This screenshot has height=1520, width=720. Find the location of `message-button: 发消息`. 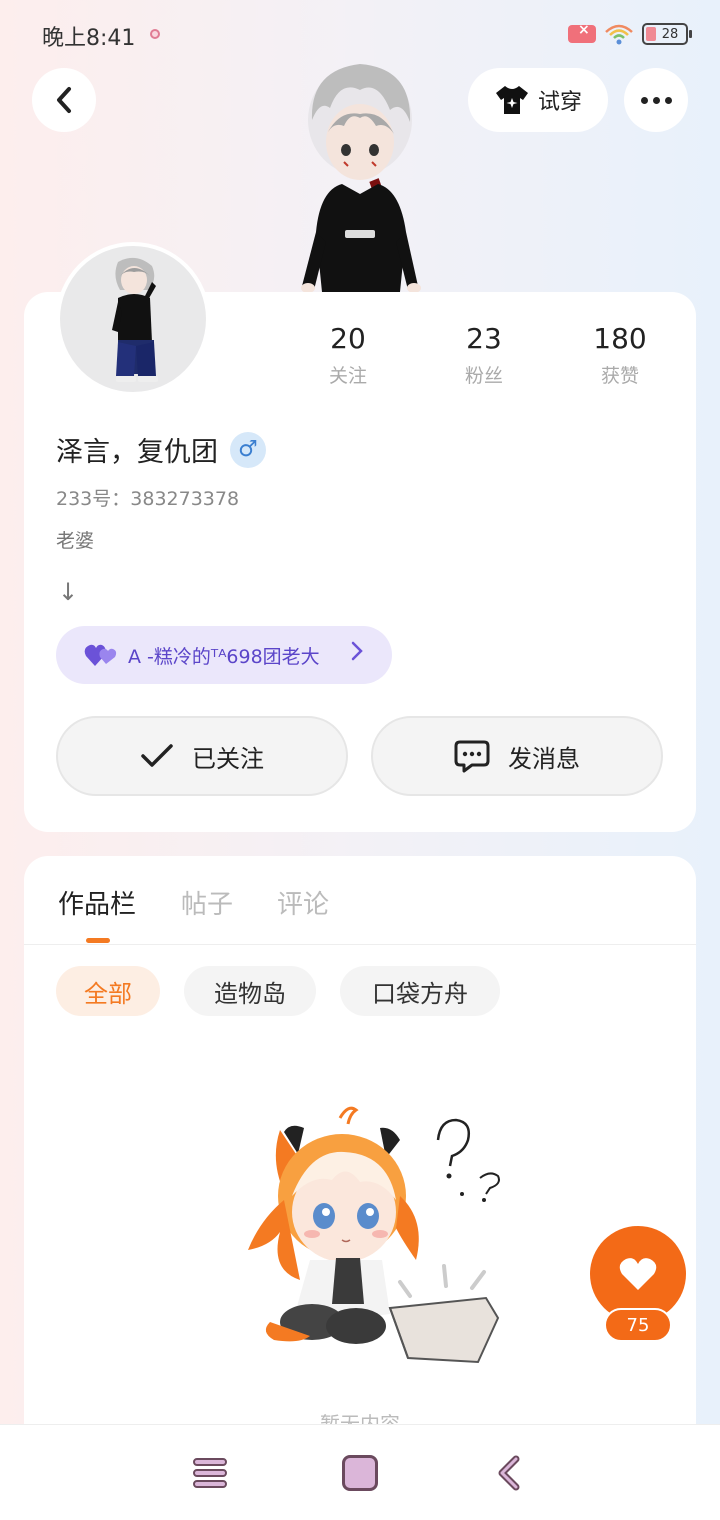

message-button: 发消息 is located at coordinates (517, 756).